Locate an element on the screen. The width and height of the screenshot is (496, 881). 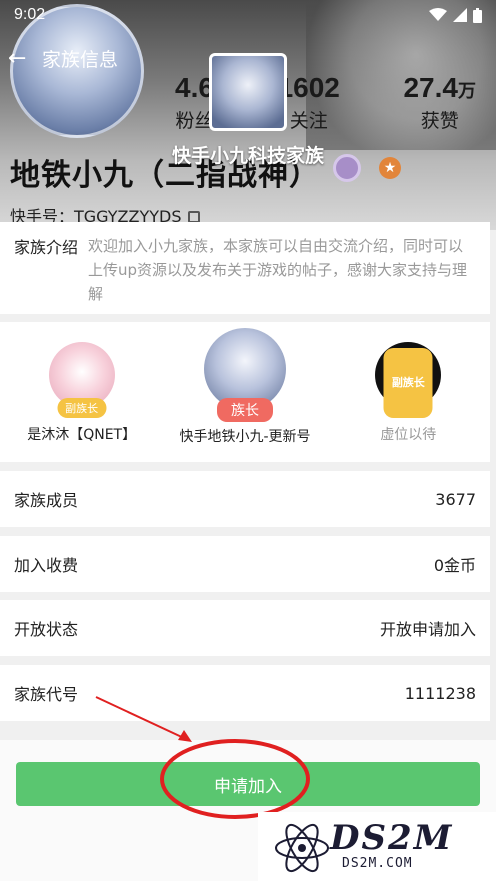
status-time: 9:02 is located at coordinates (30, 14).